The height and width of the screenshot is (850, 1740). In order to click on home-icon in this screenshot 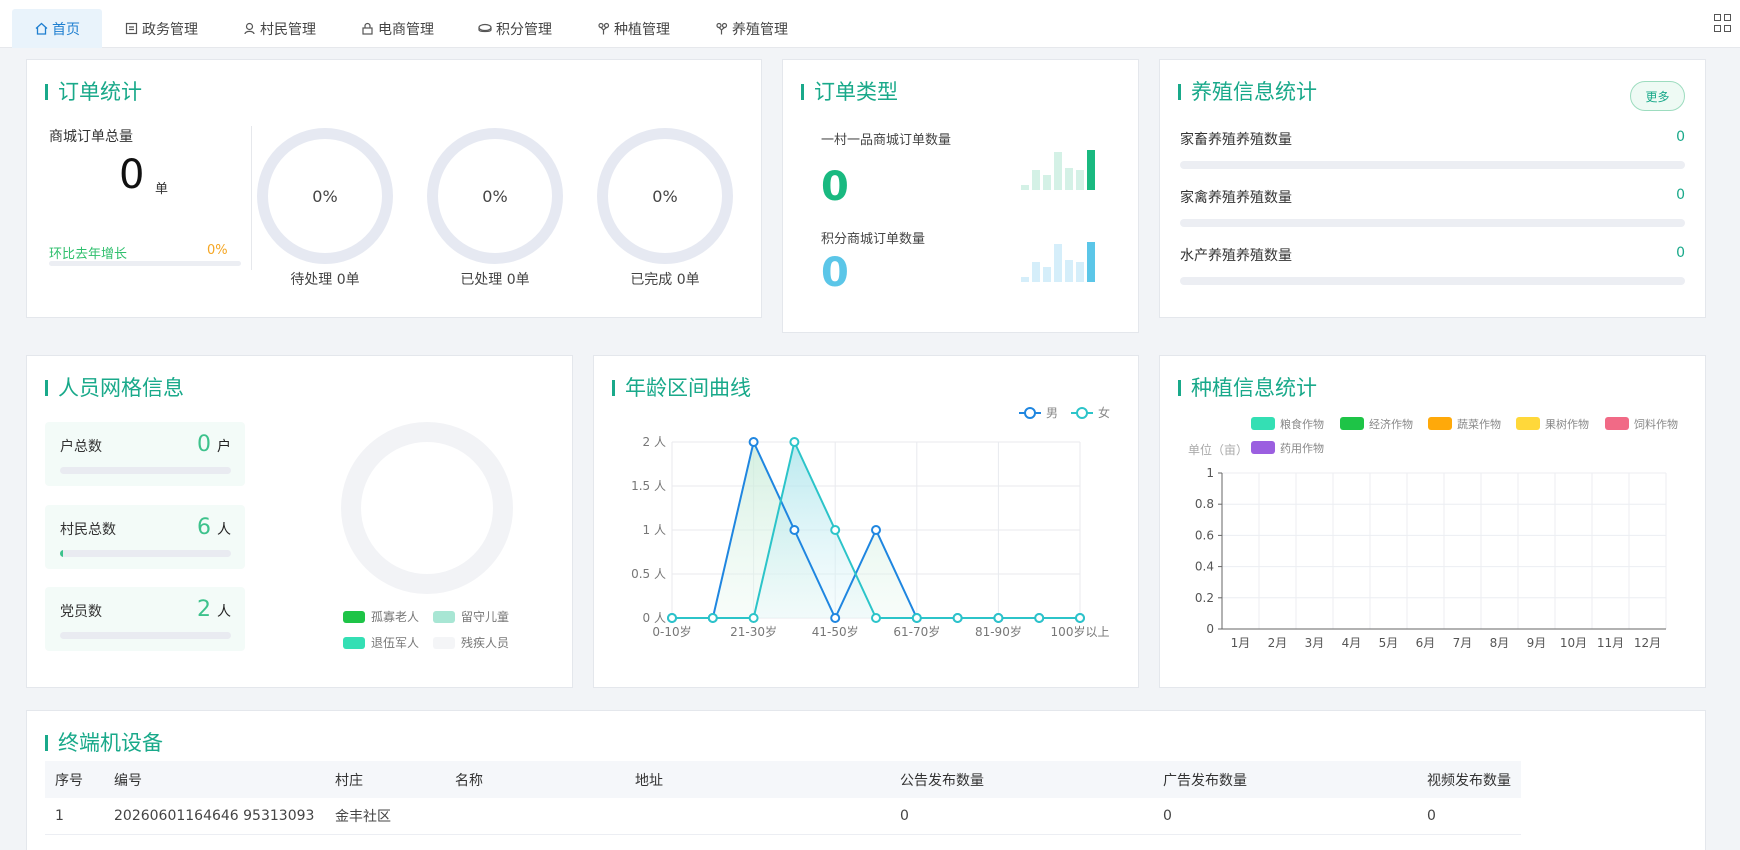, I will do `click(41, 29)`.